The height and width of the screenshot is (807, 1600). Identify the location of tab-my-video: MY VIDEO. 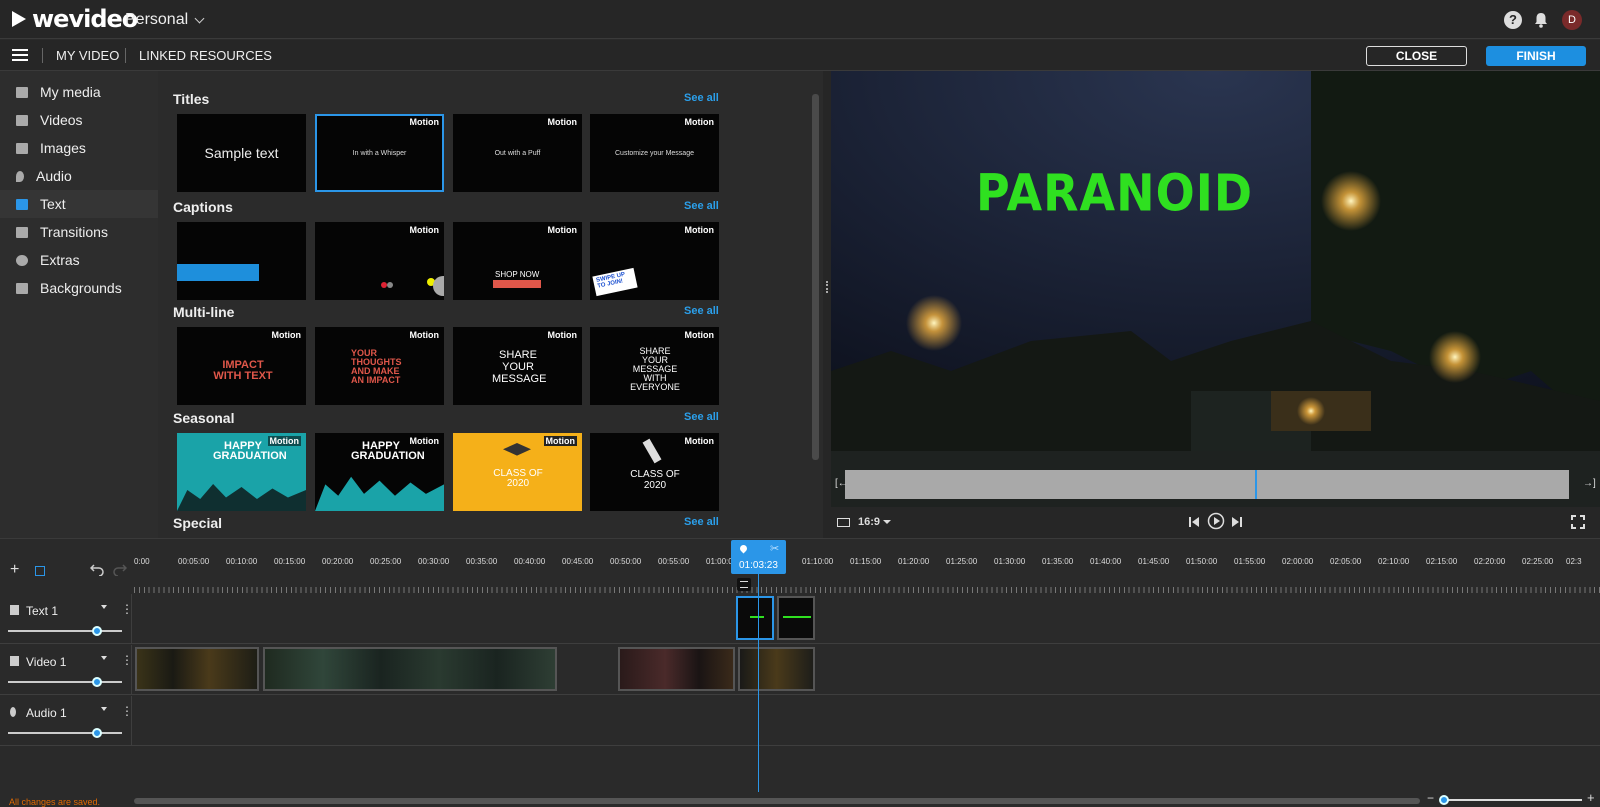
(87, 55).